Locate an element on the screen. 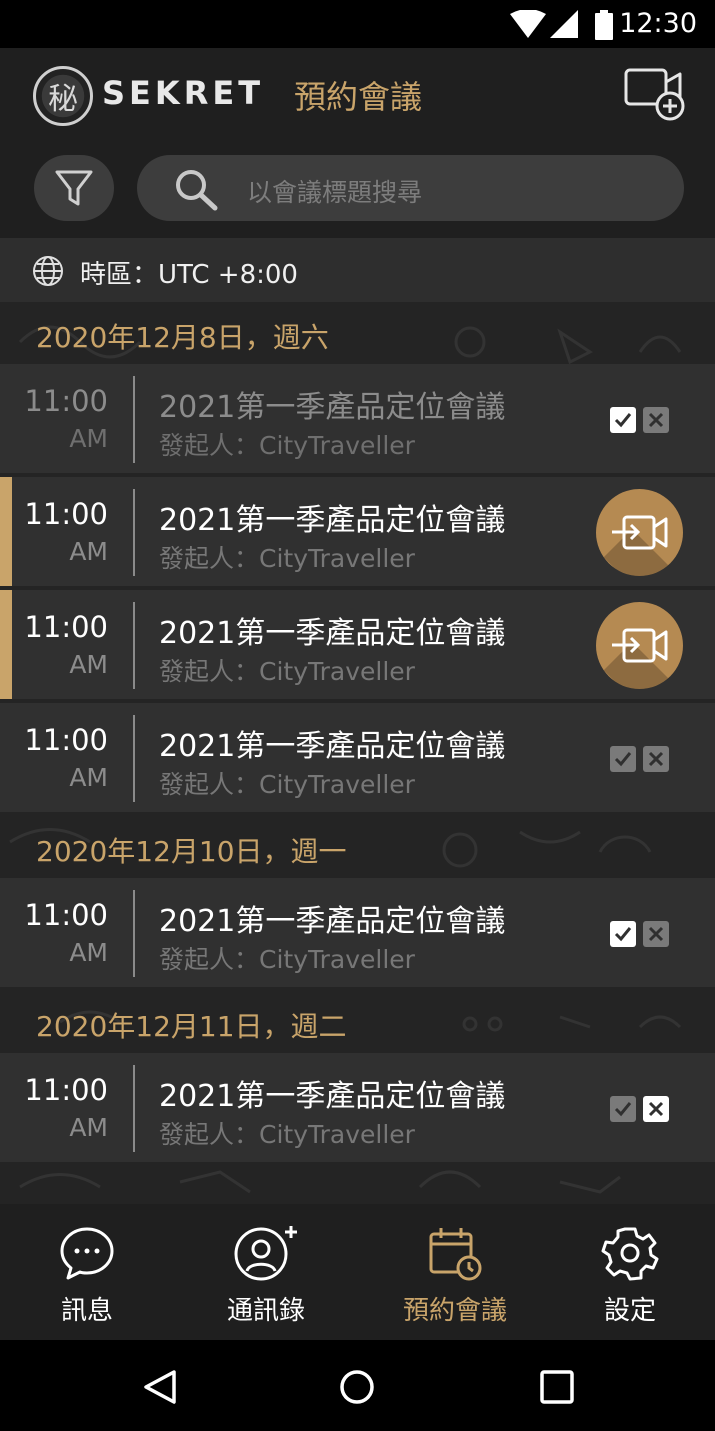  signal-icon is located at coordinates (564, 24).